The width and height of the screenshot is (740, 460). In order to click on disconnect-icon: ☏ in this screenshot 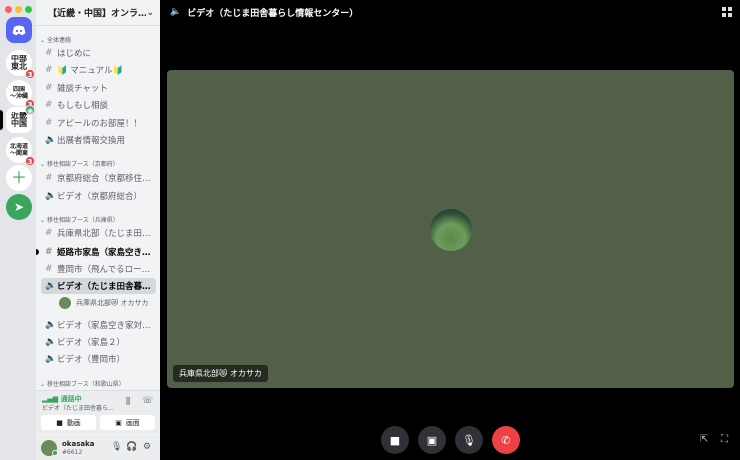, I will do `click(147, 401)`.